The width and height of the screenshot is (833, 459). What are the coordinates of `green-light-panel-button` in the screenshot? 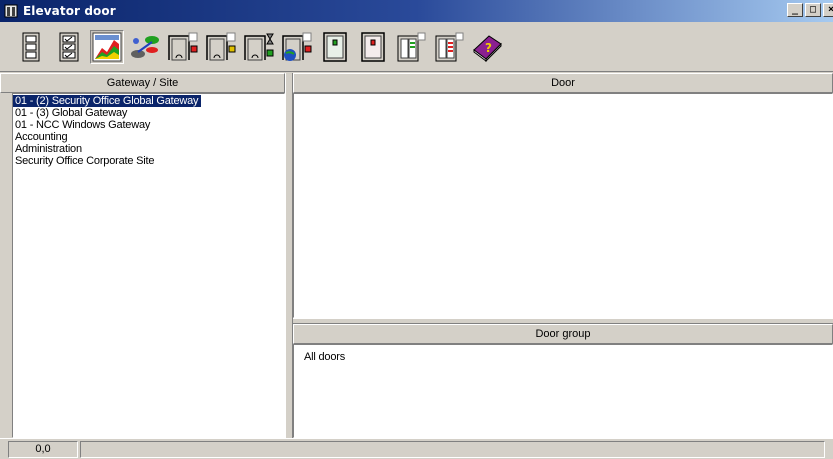 It's located at (335, 47).